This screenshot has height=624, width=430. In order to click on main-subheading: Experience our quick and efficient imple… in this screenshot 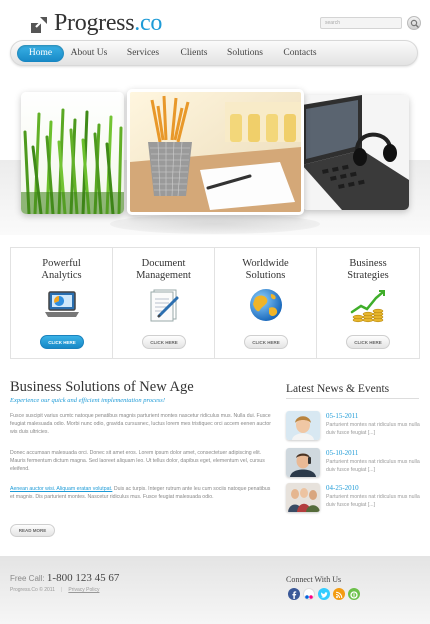, I will do `click(87, 400)`.